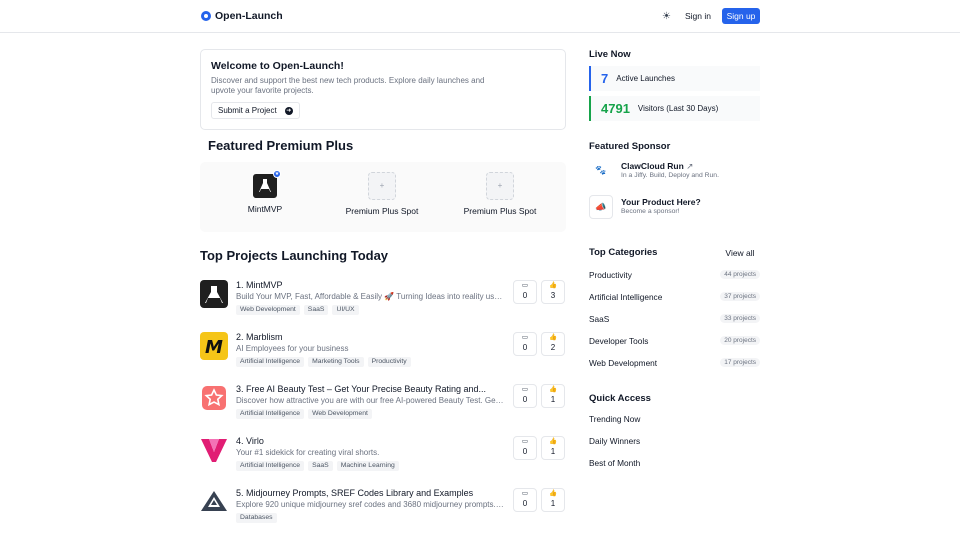 This screenshot has height=540, width=960. Describe the element at coordinates (371, 337) in the screenshot. I see `project-title: 2. Marblism` at that location.